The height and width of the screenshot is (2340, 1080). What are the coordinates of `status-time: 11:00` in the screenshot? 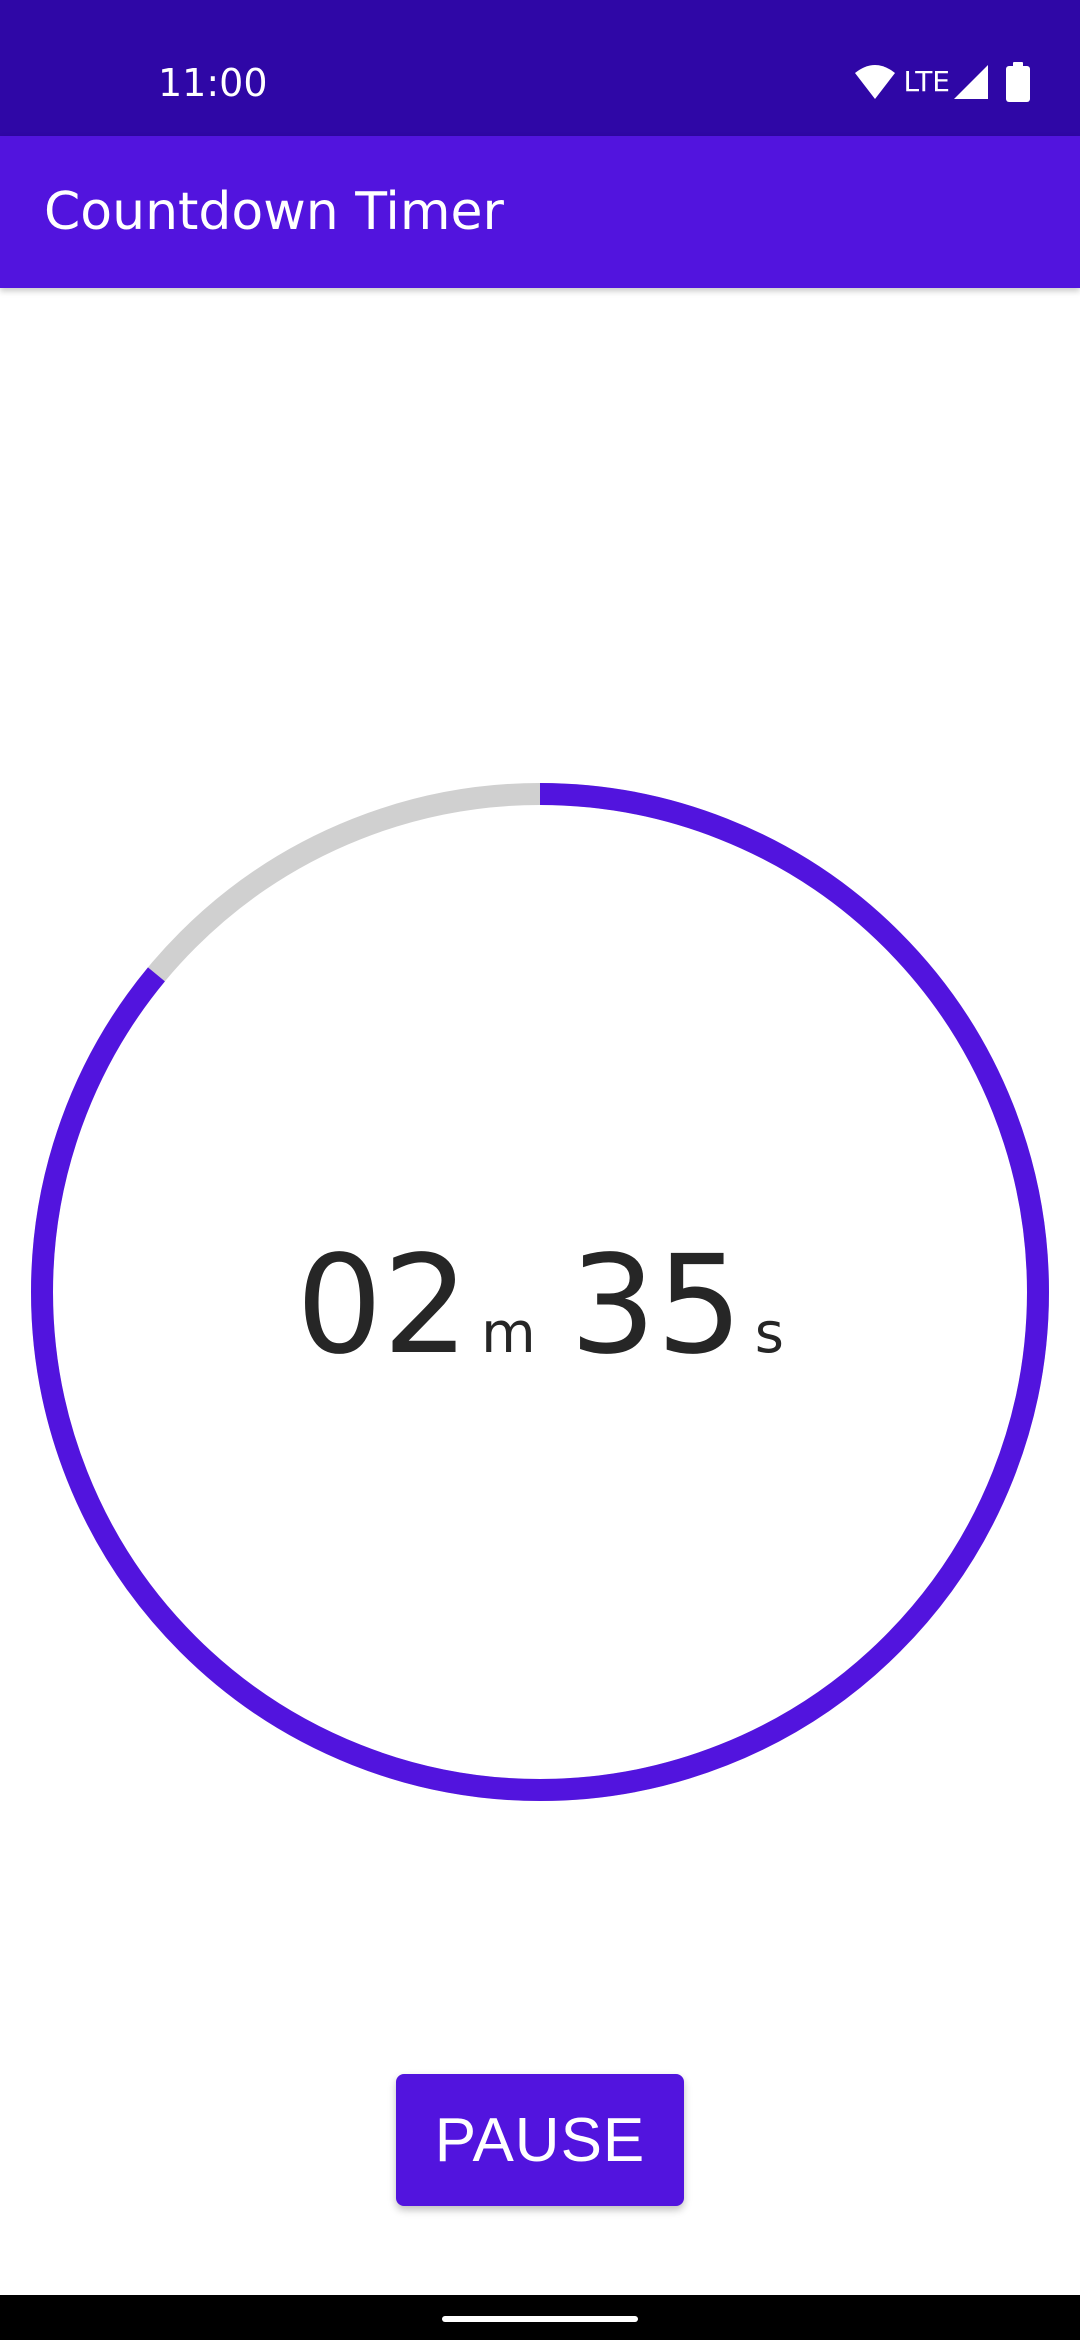 It's located at (213, 83).